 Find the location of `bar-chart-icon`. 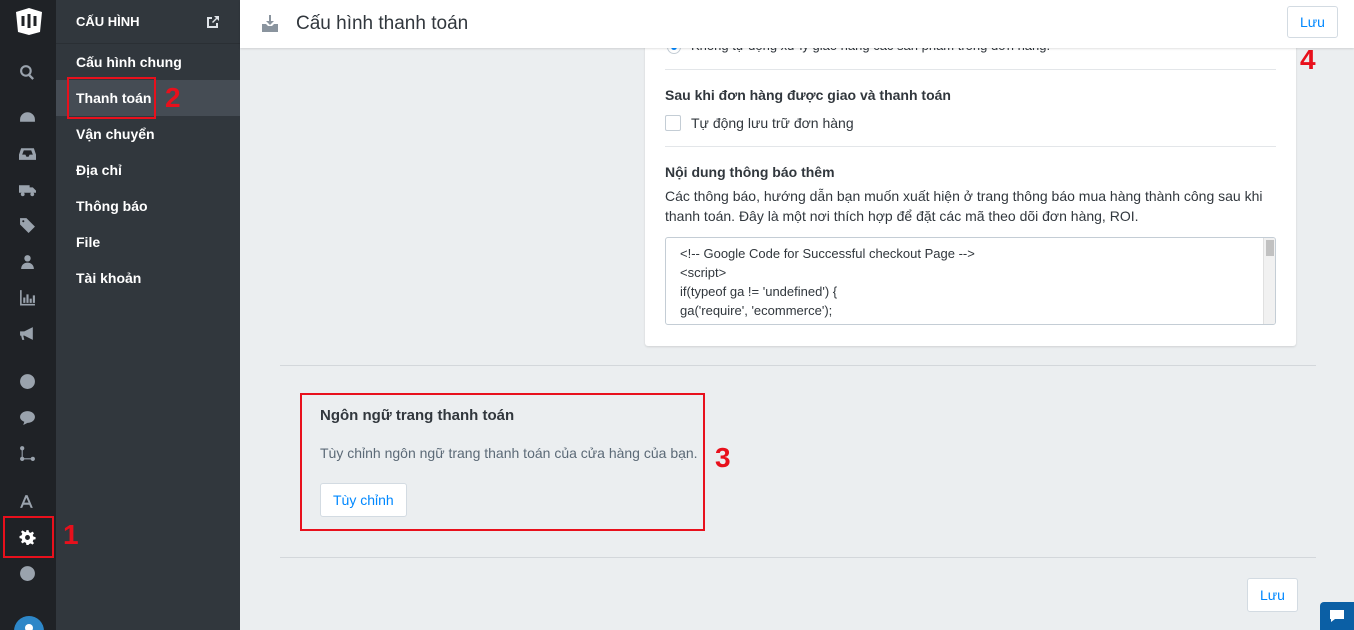

bar-chart-icon is located at coordinates (27, 297).